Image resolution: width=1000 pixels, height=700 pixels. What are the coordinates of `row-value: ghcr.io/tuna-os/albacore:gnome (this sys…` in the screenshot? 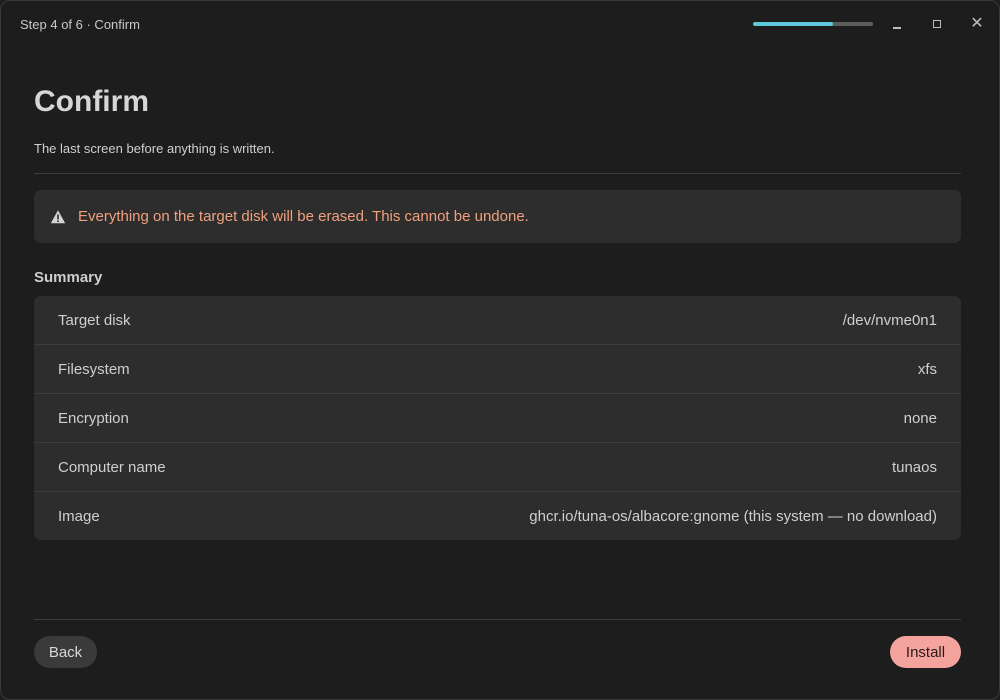 It's located at (733, 516).